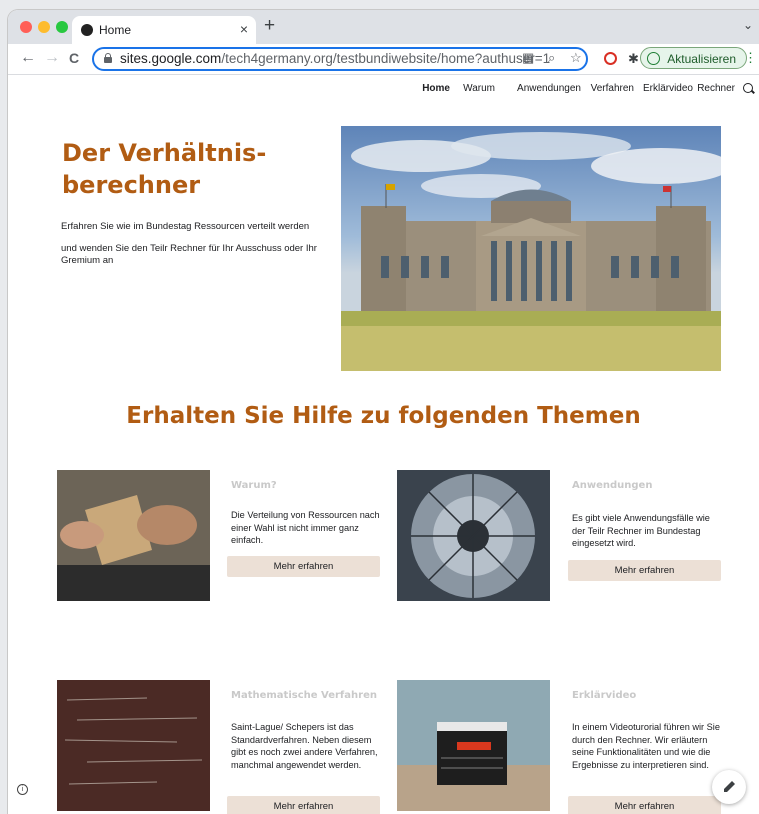 This screenshot has width=759, height=814. I want to click on mehr-erfahren-button-verfahren: Mehr erfahren, so click(303, 805).